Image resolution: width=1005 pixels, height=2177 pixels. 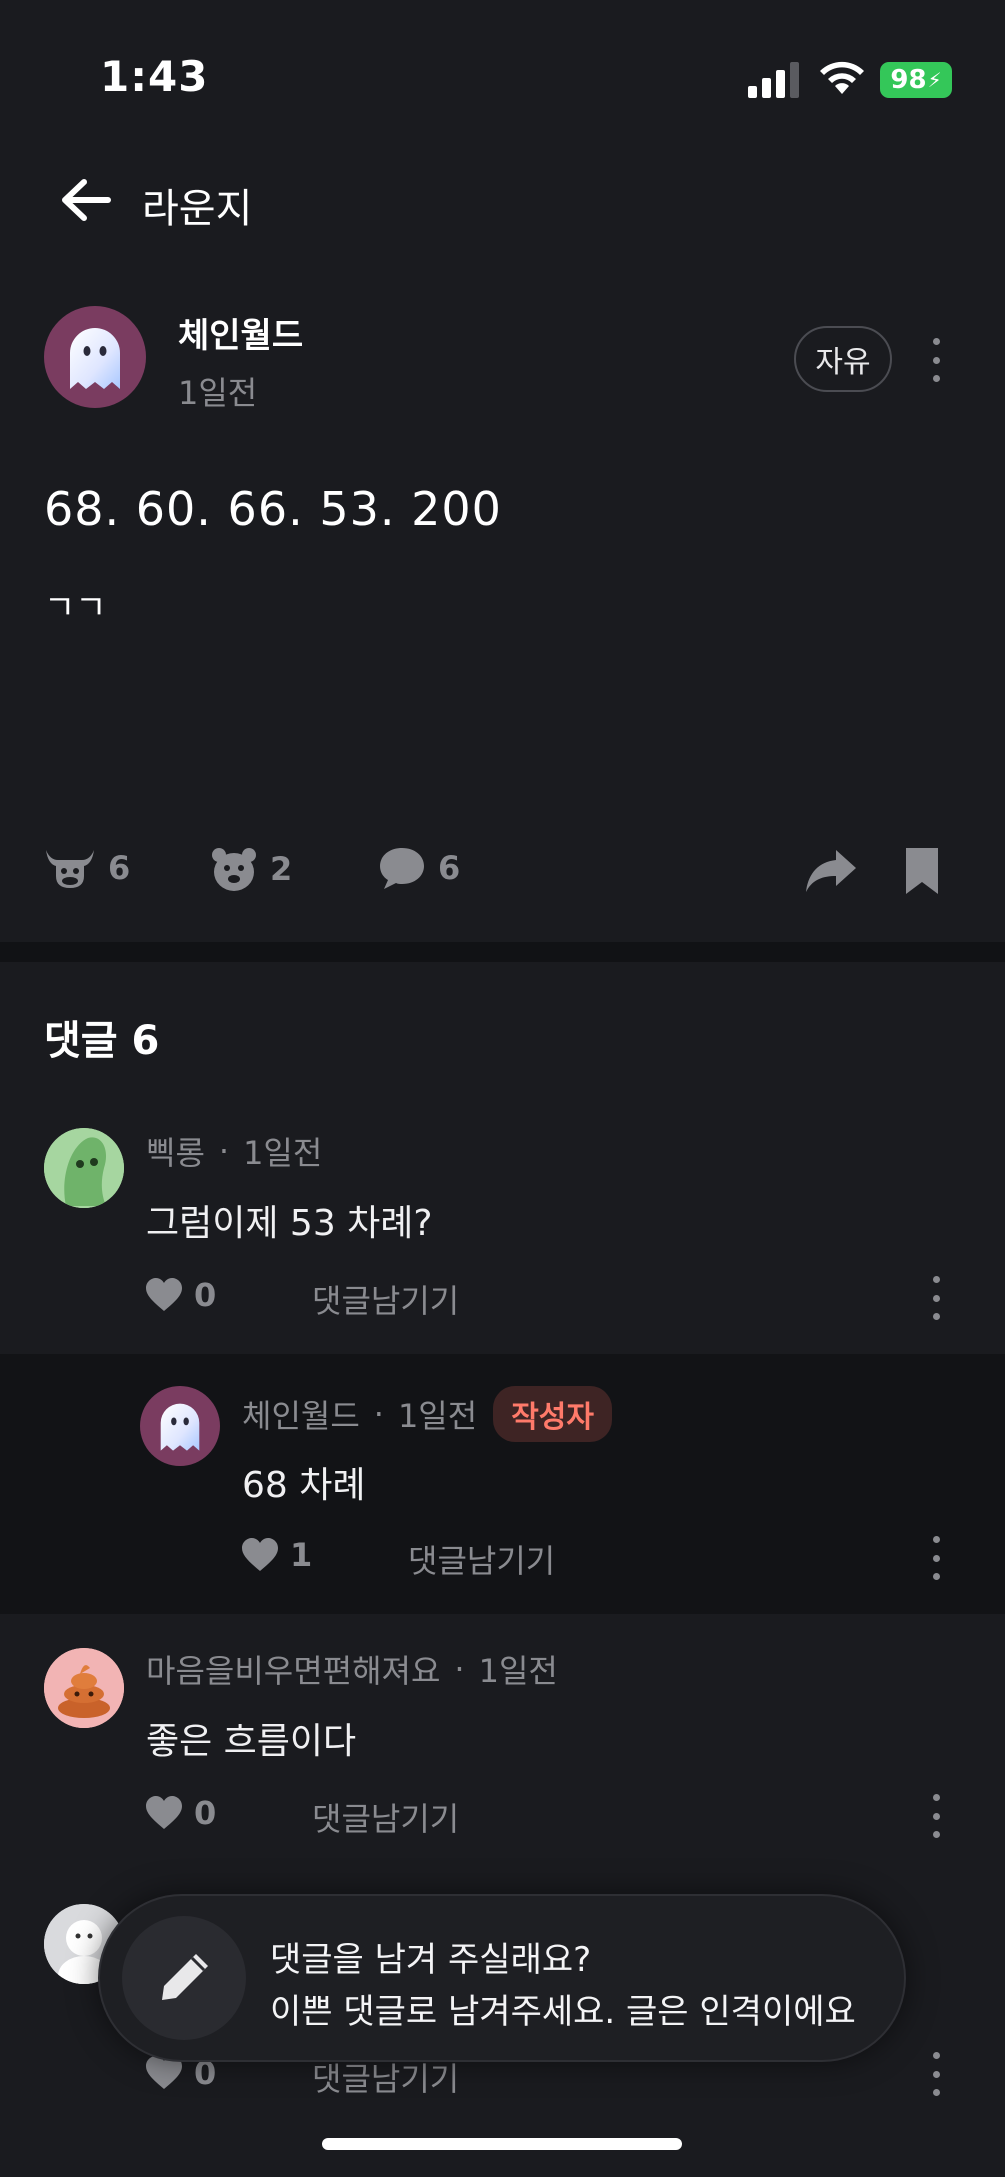 I want to click on bull-icon, so click(x=70, y=869).